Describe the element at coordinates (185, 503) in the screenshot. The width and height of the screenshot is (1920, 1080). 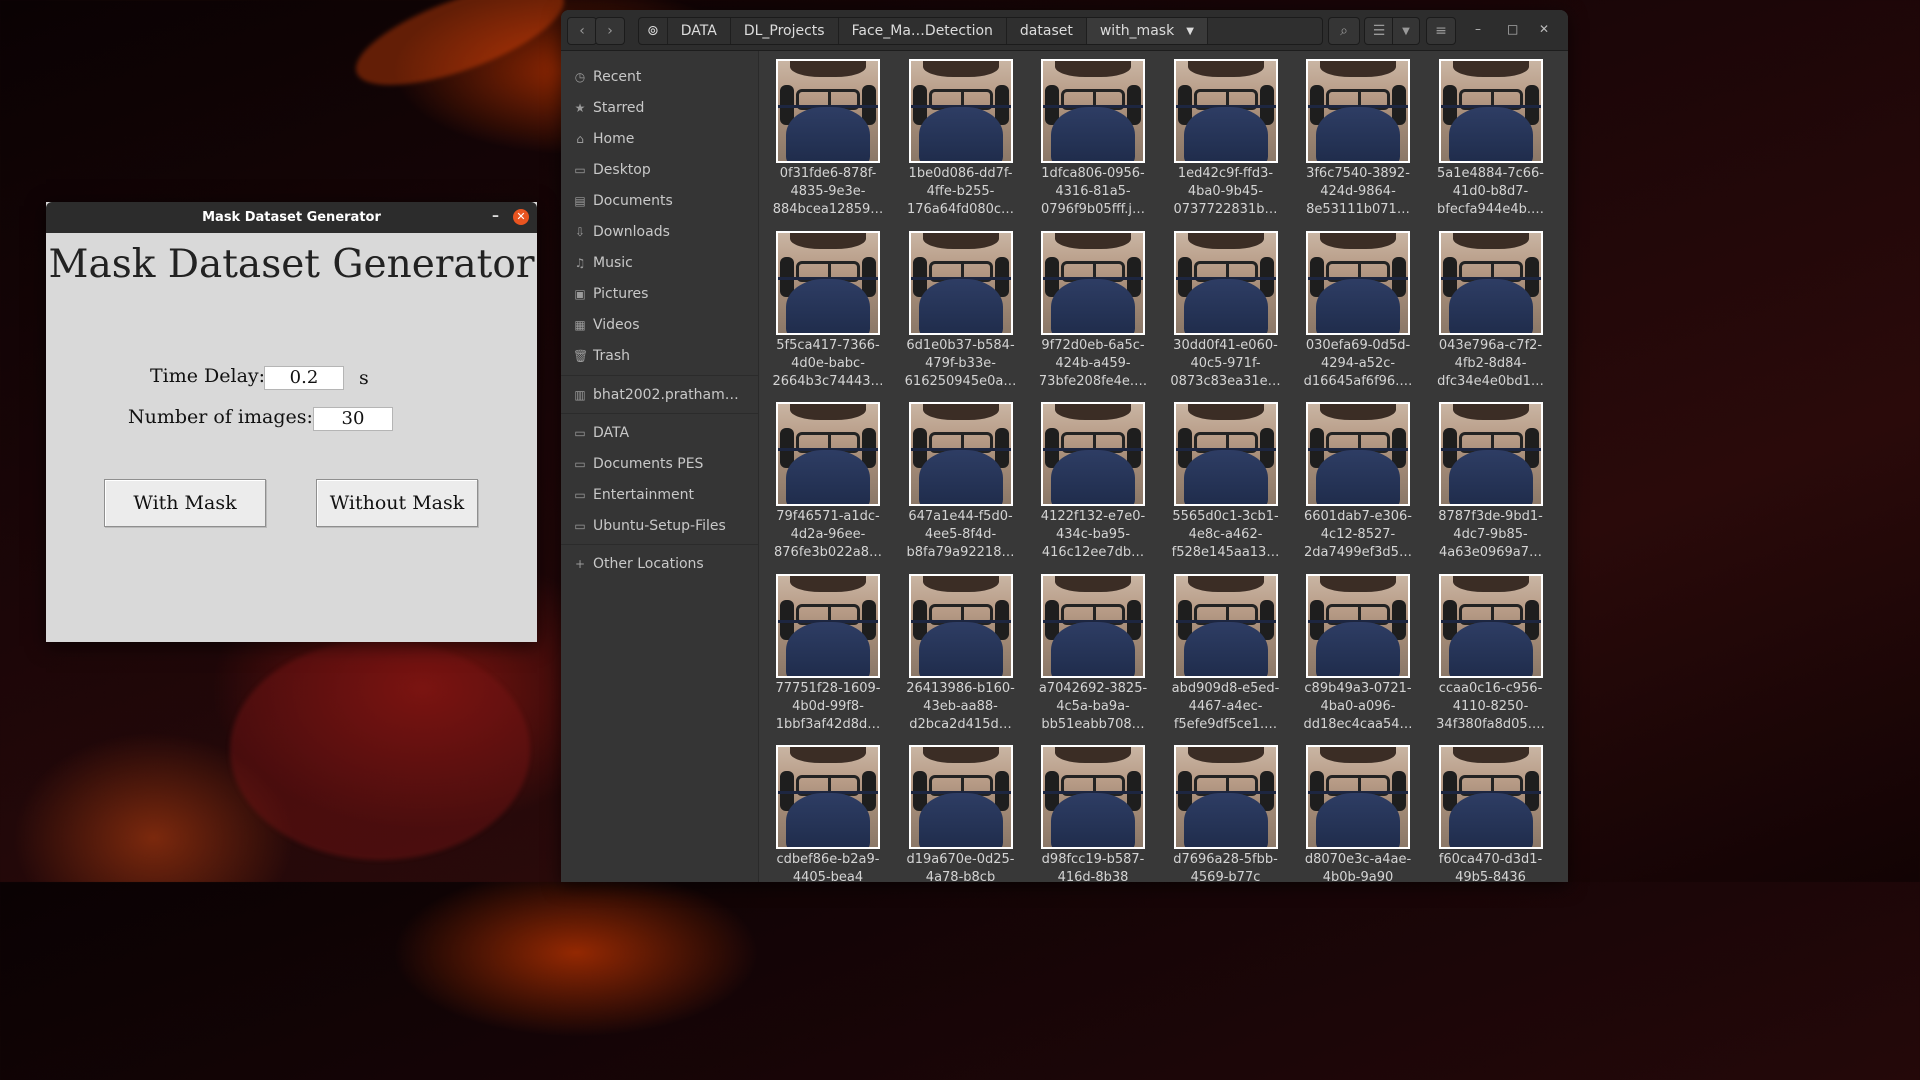
I see `with-mask-button: With Mask` at that location.